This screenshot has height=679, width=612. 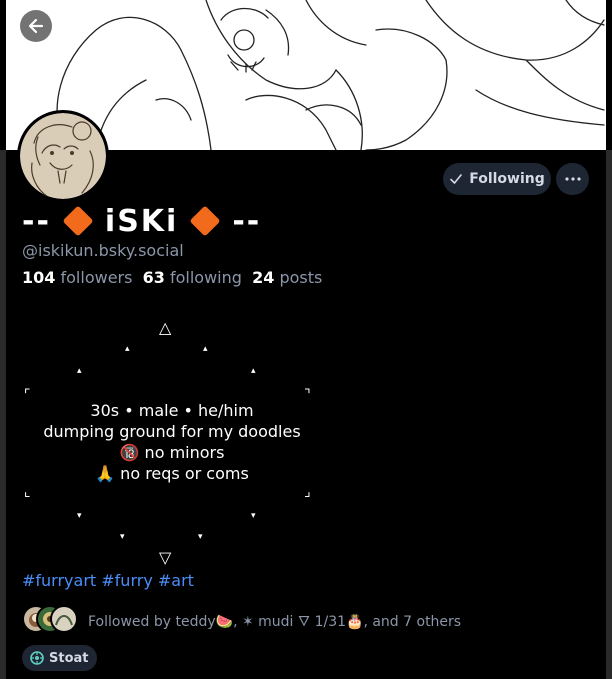 I want to click on followers-label: followers, so click(x=96, y=277).